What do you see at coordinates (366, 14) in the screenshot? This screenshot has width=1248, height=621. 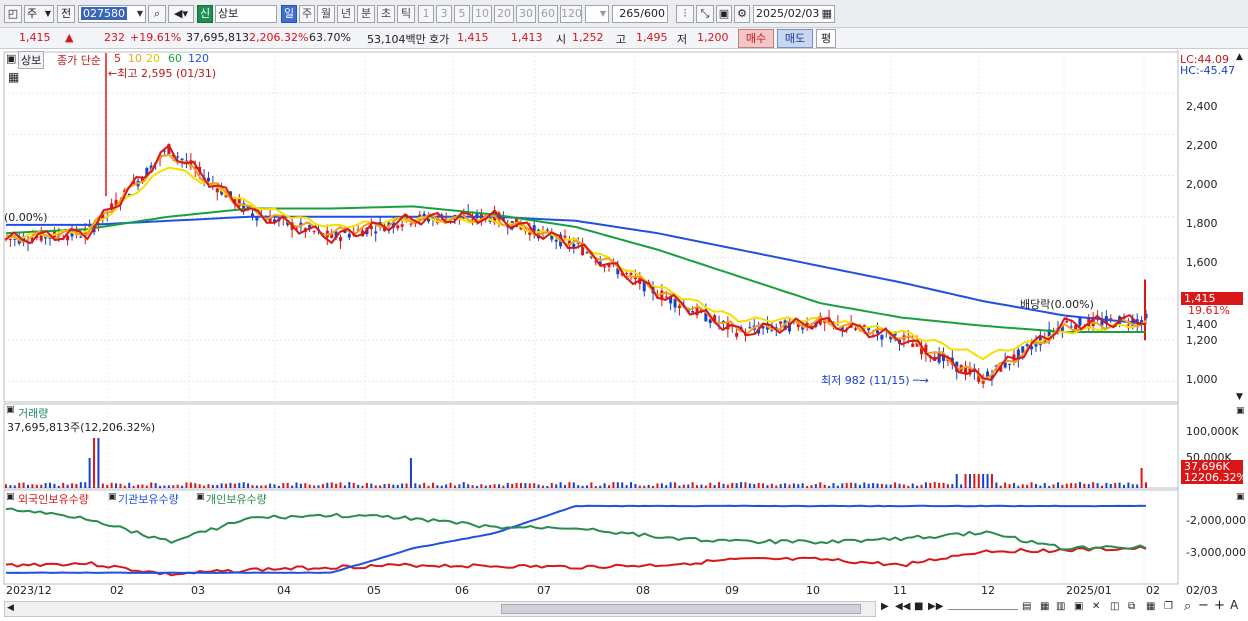 I see `period-minute: 분` at bounding box center [366, 14].